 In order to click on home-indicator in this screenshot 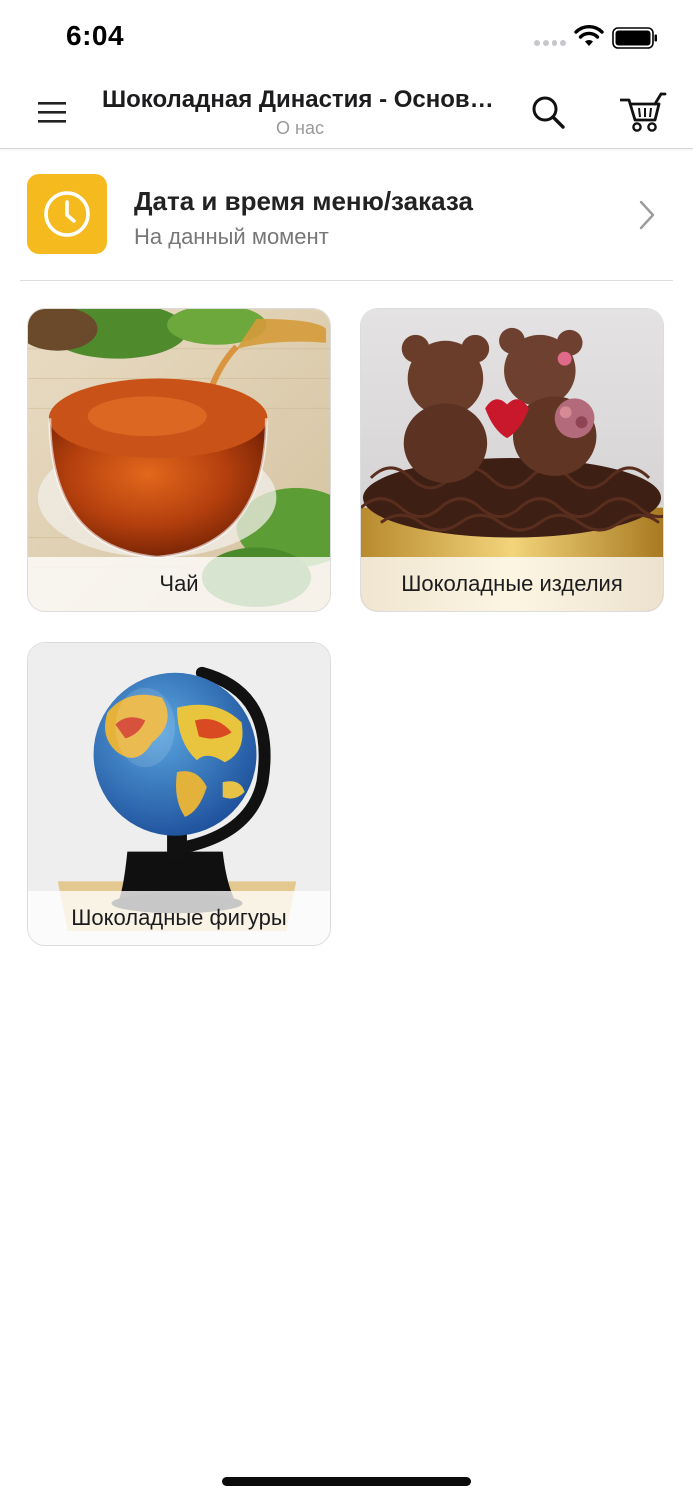, I will do `click(346, 1481)`.